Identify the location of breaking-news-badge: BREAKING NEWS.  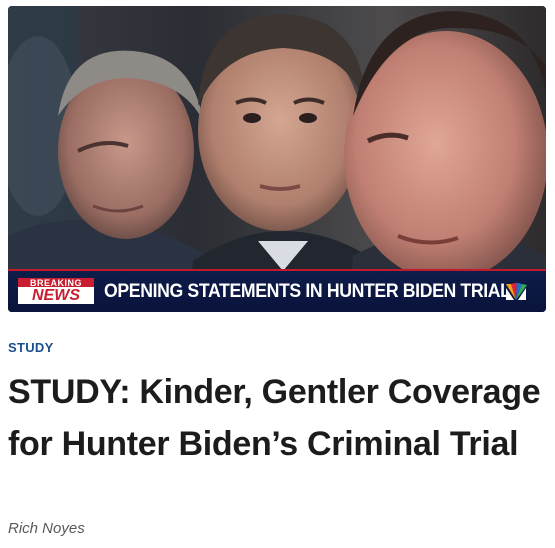
(56, 291).